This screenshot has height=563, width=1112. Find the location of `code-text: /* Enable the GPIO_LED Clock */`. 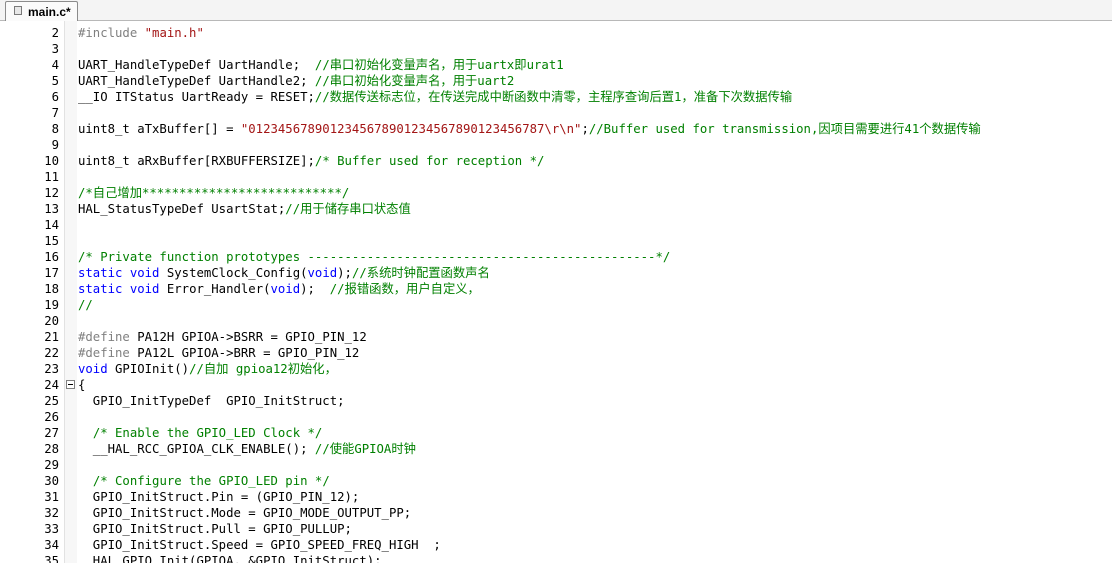

code-text: /* Enable the GPIO_LED Clock */ is located at coordinates (200, 433).